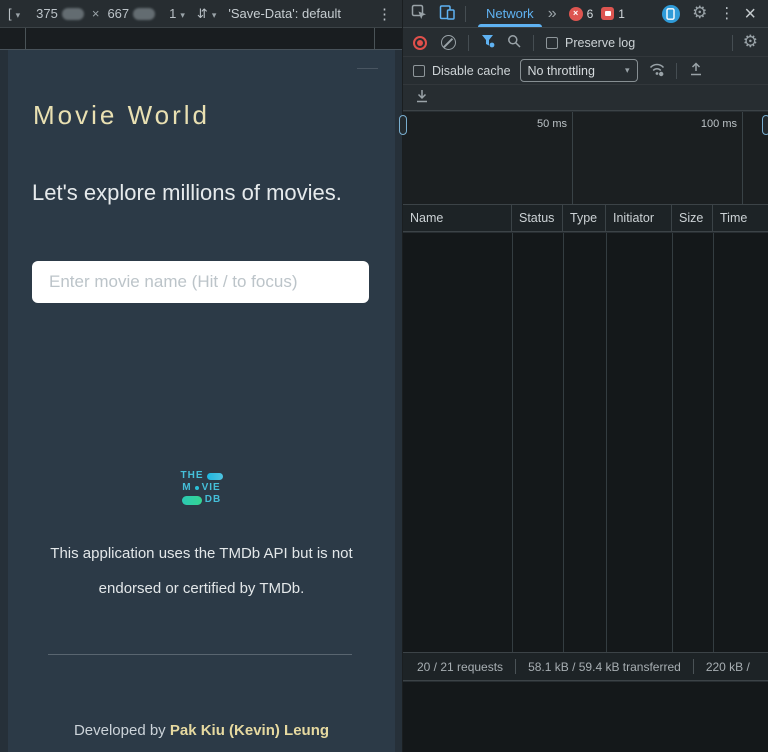  I want to click on rotate-icon: ⇵, so click(202, 13).